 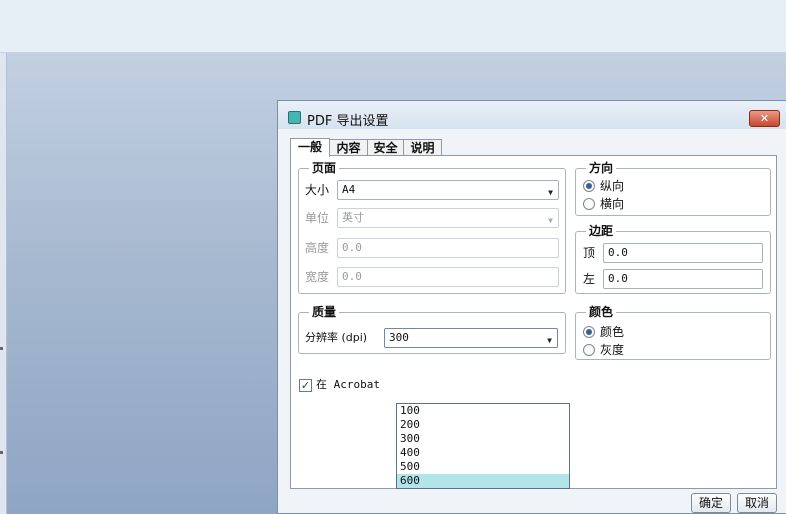 I want to click on margin-left-field: 0.0, so click(x=683, y=279).